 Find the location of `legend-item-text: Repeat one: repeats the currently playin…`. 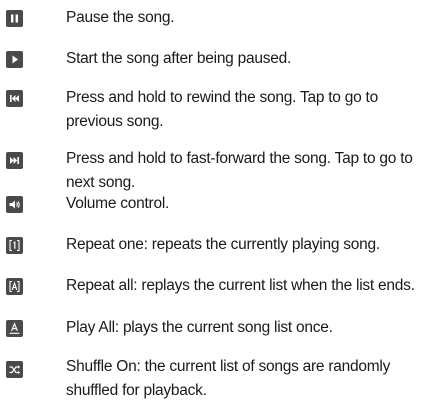

legend-item-text: Repeat one: repeats the currently playin… is located at coordinates (223, 244).